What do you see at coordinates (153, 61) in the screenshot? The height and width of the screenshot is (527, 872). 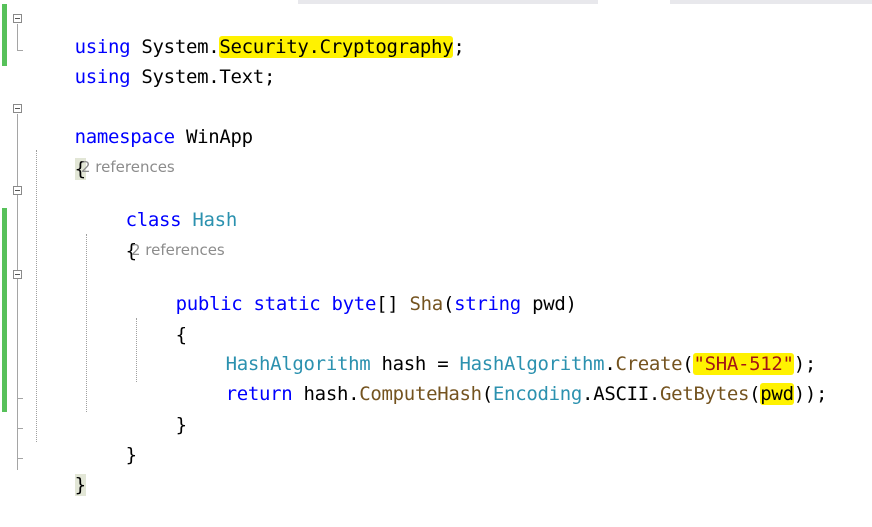 I see `code-line-using-text: using System.Text;` at bounding box center [153, 61].